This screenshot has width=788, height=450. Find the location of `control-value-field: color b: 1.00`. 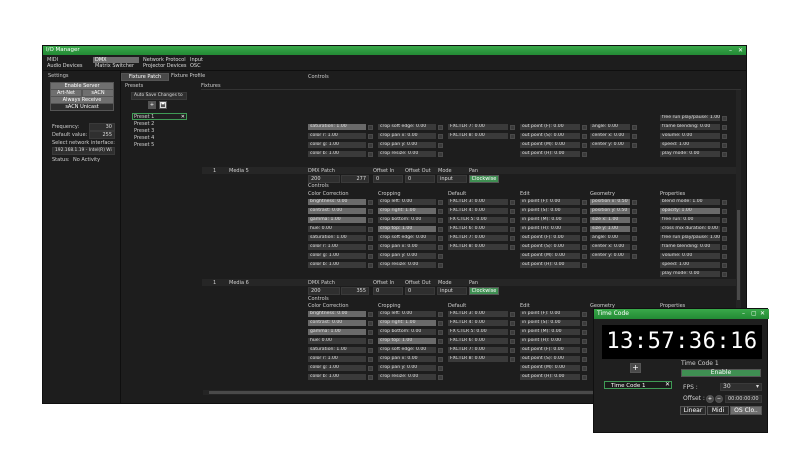

control-value-field: color b: 1.00 is located at coordinates (337, 377).